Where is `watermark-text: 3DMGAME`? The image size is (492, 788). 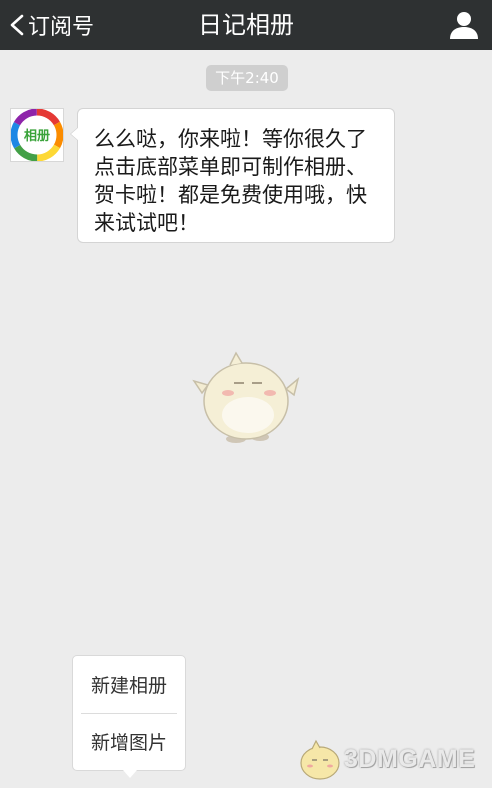
watermark-text: 3DMGAME is located at coordinates (410, 759).